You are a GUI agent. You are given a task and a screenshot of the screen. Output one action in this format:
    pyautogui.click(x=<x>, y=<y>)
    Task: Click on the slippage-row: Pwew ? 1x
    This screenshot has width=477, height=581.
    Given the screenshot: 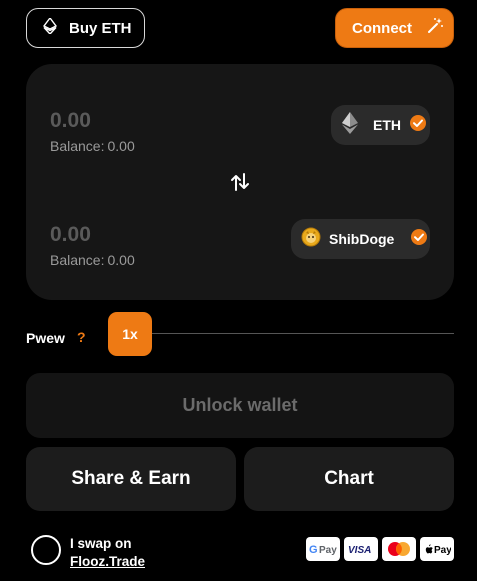 What is the action you would take?
    pyautogui.click(x=240, y=334)
    